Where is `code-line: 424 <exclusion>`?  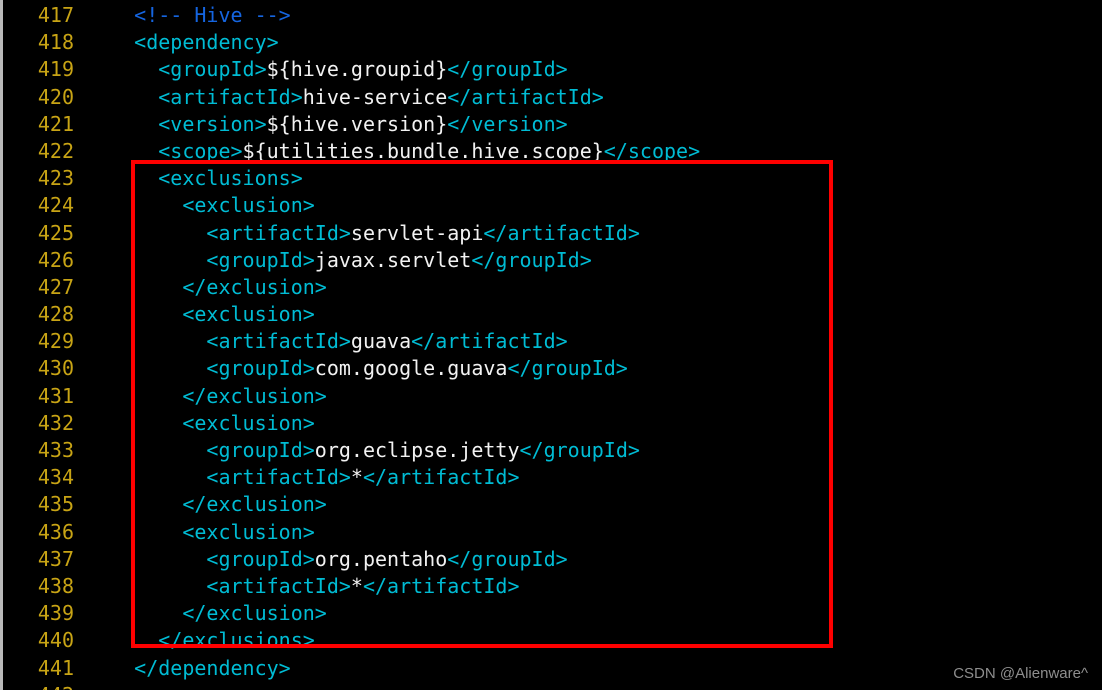 code-line: 424 <exclusion> is located at coordinates (551, 205).